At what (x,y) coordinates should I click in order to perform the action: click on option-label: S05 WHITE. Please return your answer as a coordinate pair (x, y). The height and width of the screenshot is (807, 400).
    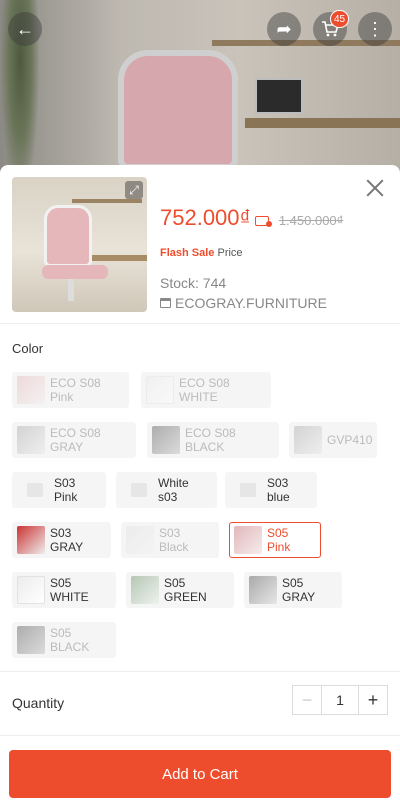
    Looking at the image, I should click on (69, 590).